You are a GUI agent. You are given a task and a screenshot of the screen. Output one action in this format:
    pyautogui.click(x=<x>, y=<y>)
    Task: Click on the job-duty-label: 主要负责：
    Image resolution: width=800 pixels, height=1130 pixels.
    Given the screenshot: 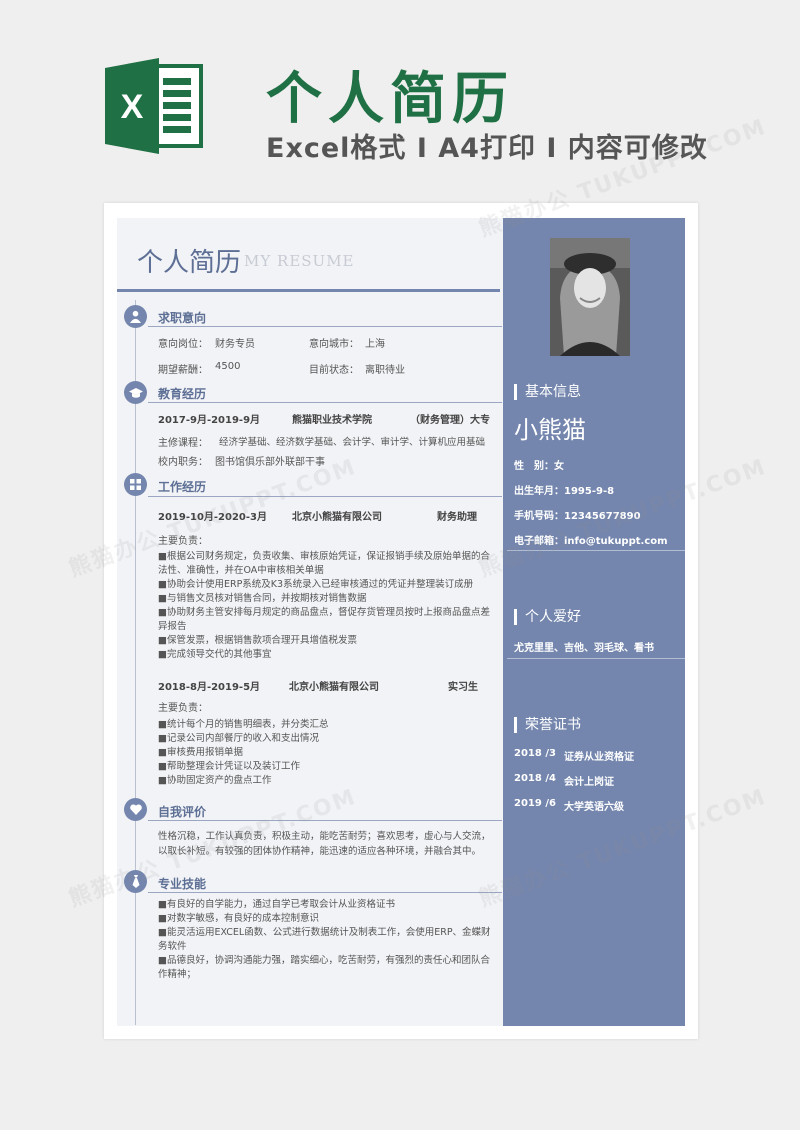 What is the action you would take?
    pyautogui.click(x=183, y=708)
    